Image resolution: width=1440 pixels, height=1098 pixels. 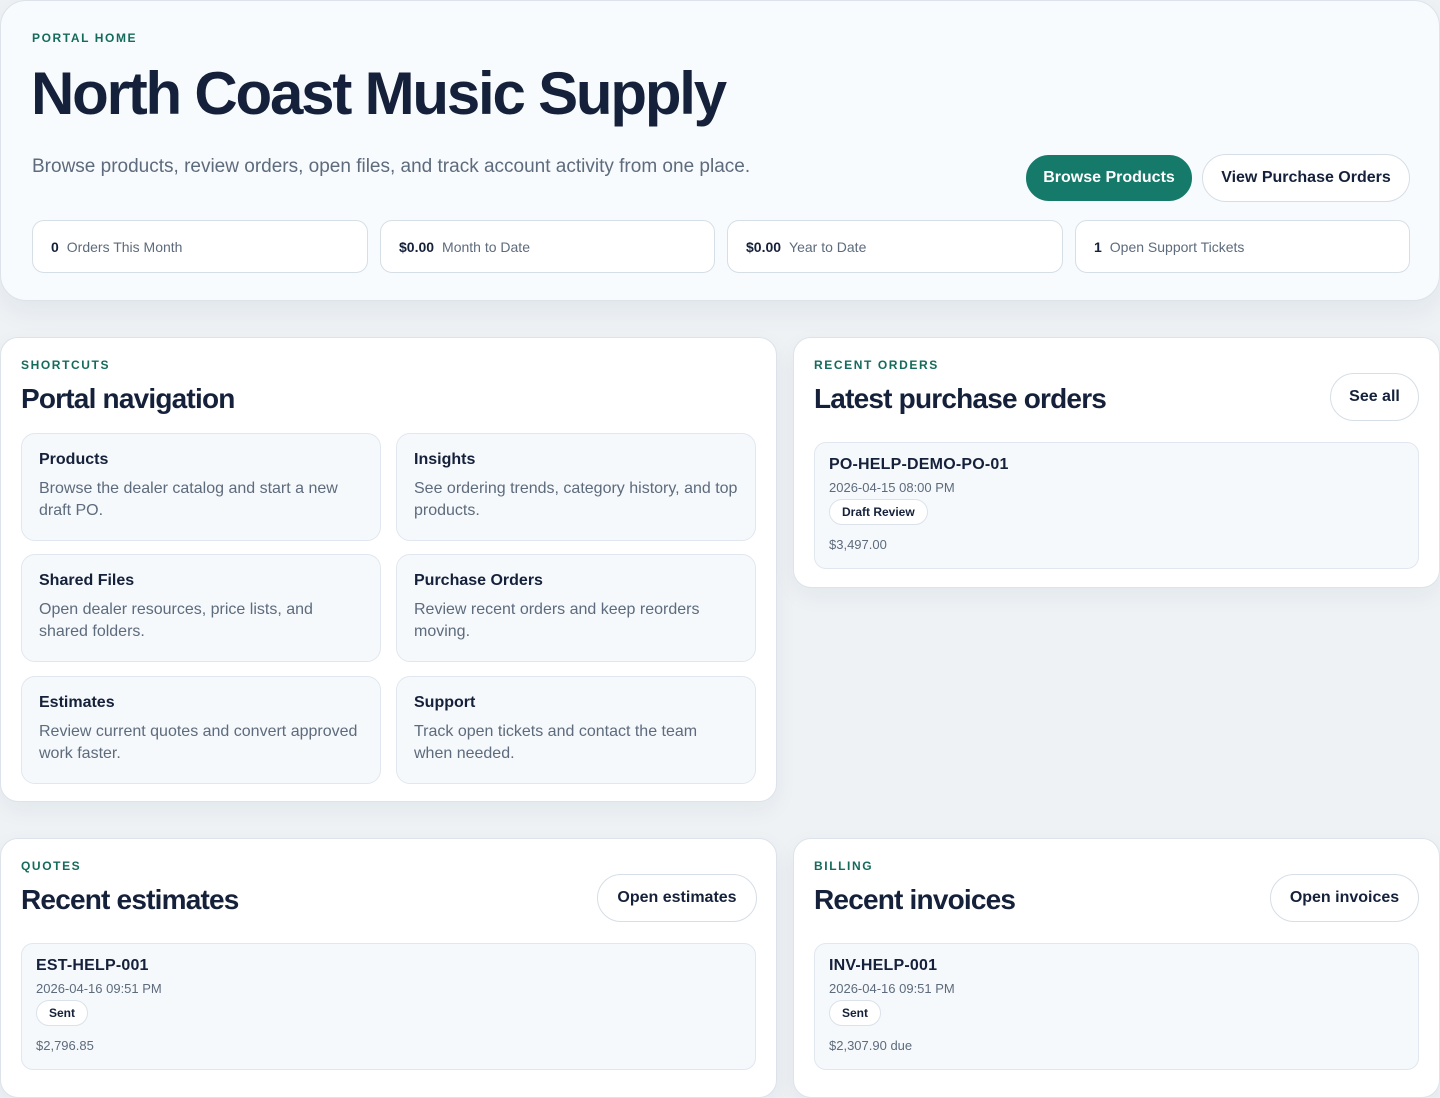 What do you see at coordinates (51, 866) in the screenshot?
I see `quotes-eyebrow: QUOTES` at bounding box center [51, 866].